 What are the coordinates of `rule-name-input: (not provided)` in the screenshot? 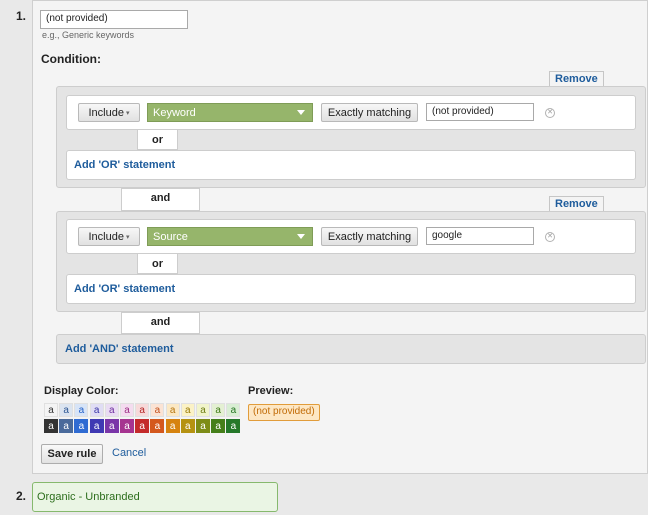 It's located at (114, 19).